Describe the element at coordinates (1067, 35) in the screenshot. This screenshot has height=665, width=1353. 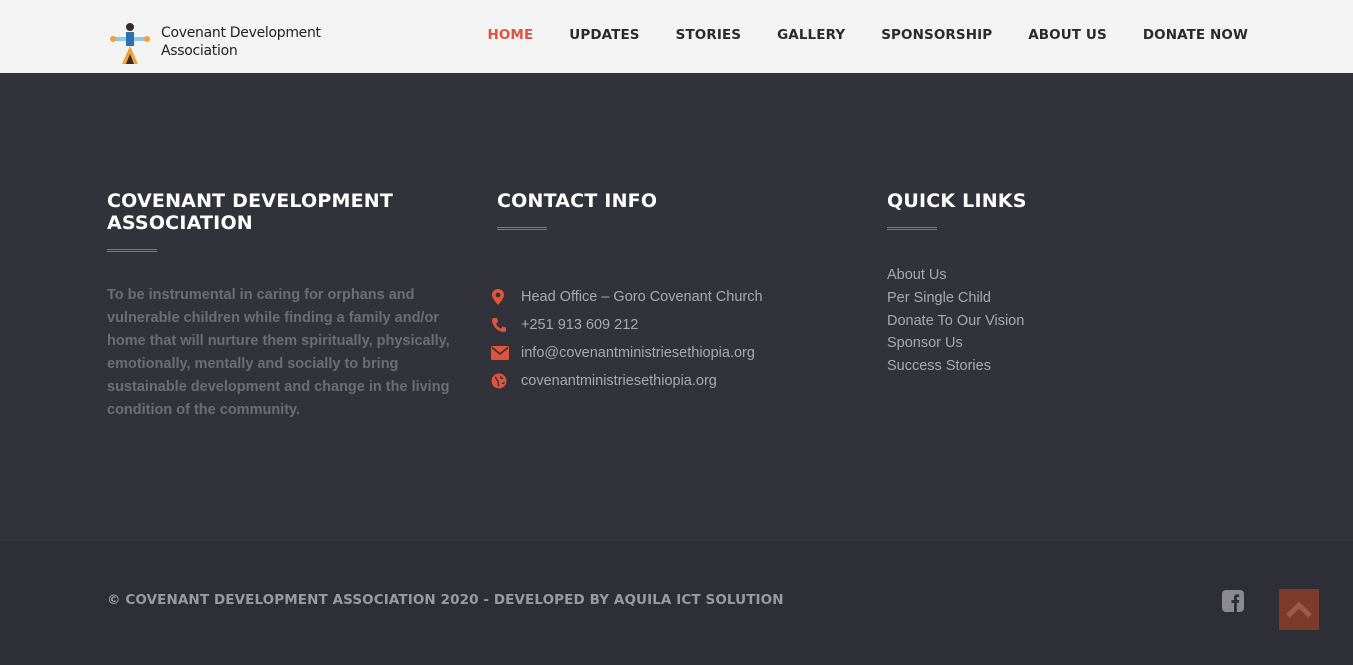
I see `nav-about-us: ABOUT US` at that location.